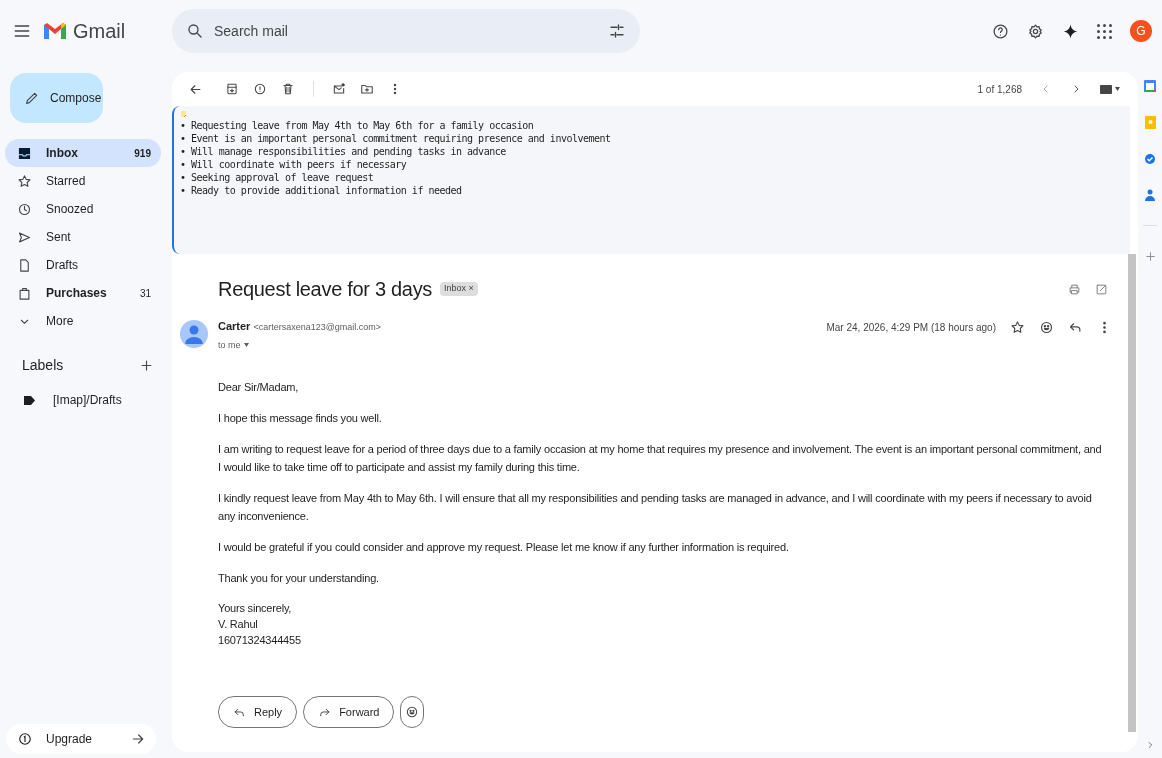 Image resolution: width=1162 pixels, height=758 pixels. What do you see at coordinates (29, 400) in the screenshot?
I see `label-icon` at bounding box center [29, 400].